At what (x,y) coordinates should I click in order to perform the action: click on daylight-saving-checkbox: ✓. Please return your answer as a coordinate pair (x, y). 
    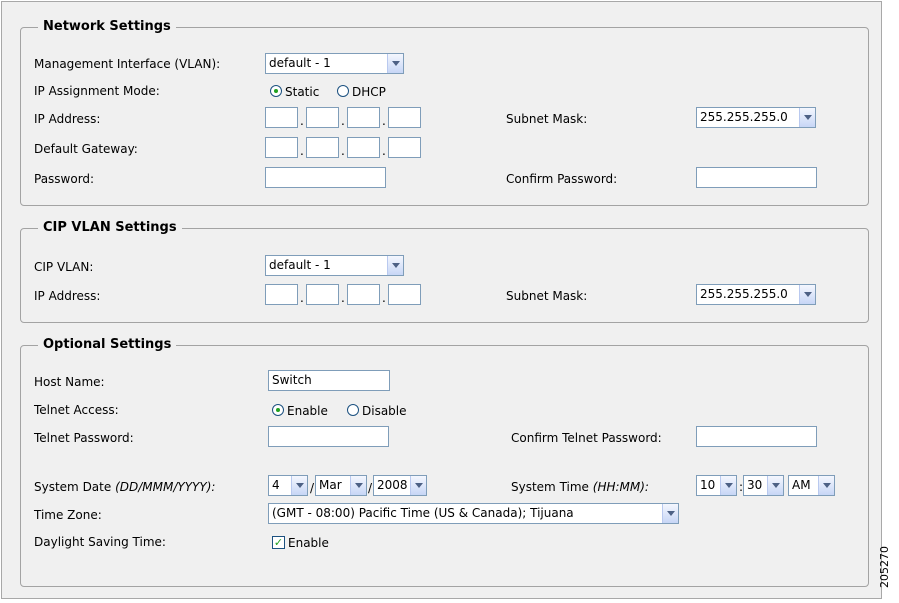
    Looking at the image, I should click on (278, 542).